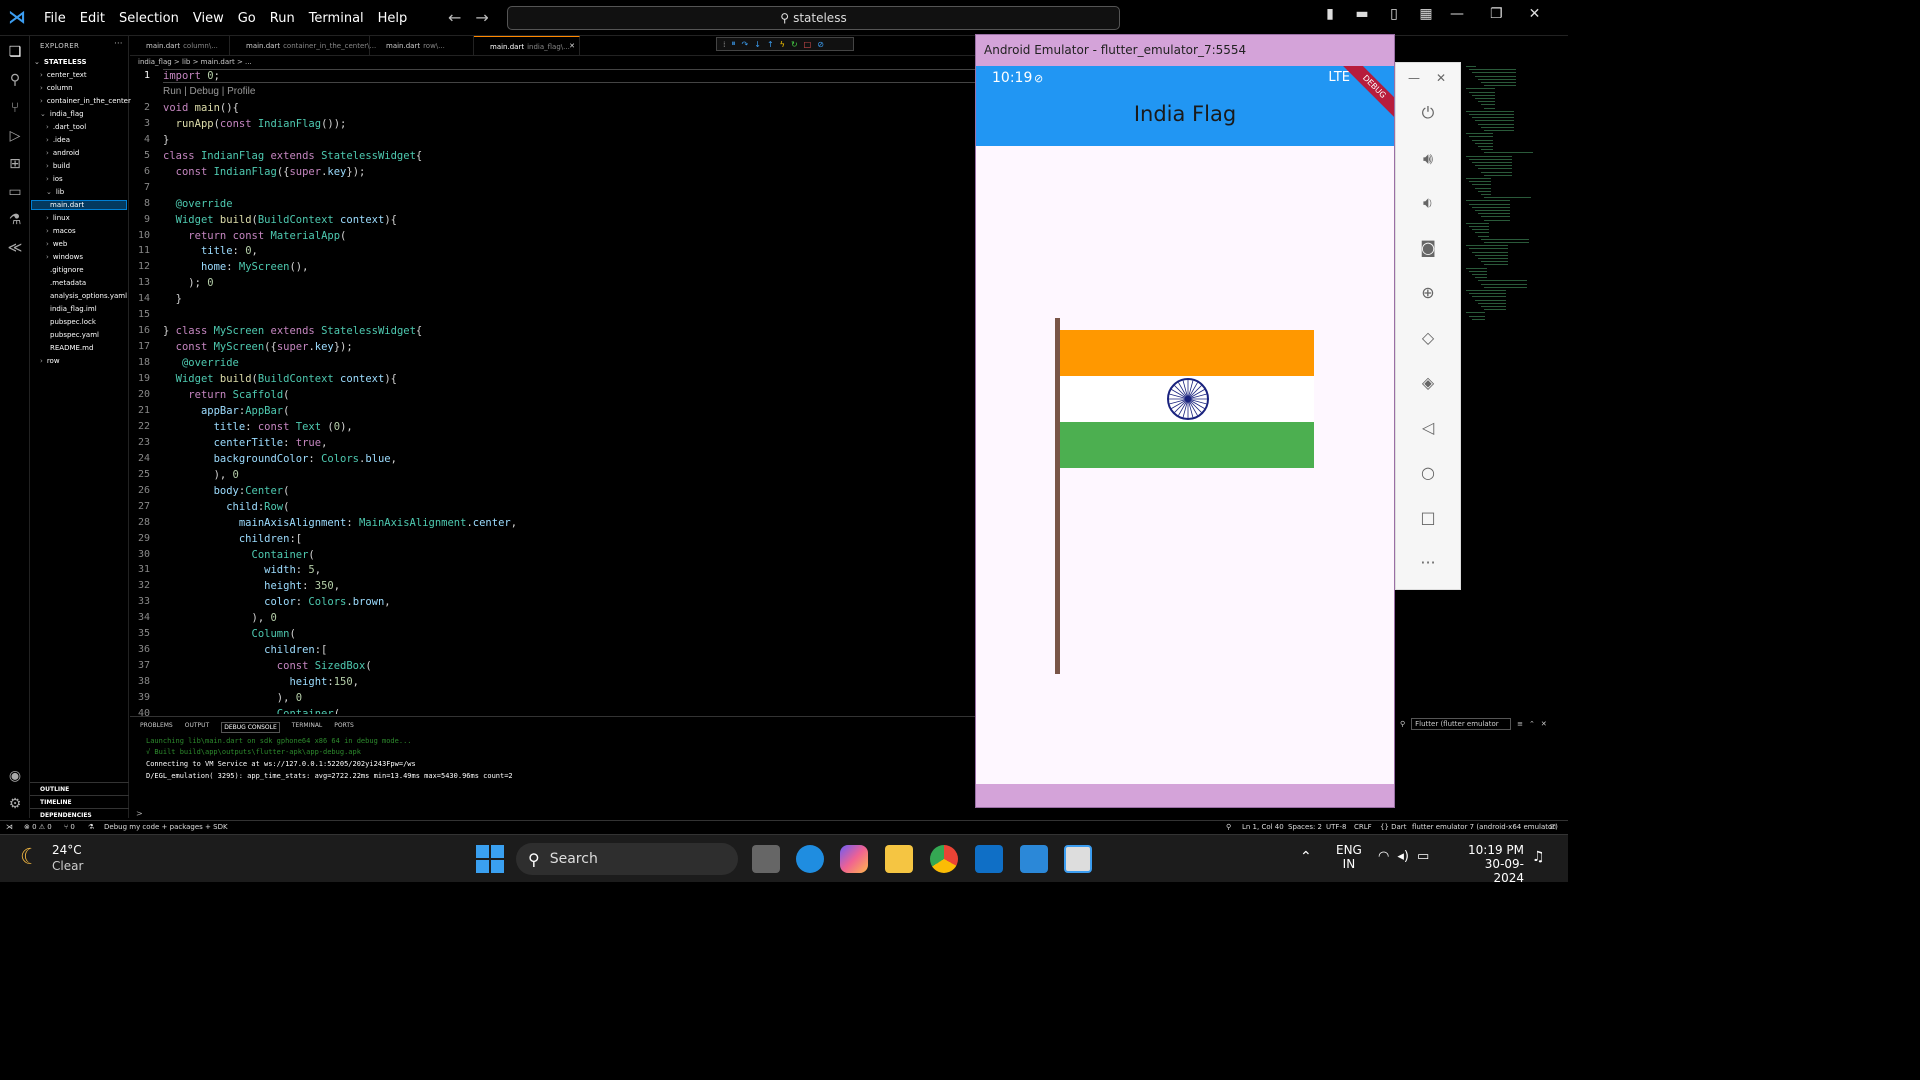 This screenshot has height=1080, width=1920. I want to click on vscode-taskbar-icon, so click(989, 859).